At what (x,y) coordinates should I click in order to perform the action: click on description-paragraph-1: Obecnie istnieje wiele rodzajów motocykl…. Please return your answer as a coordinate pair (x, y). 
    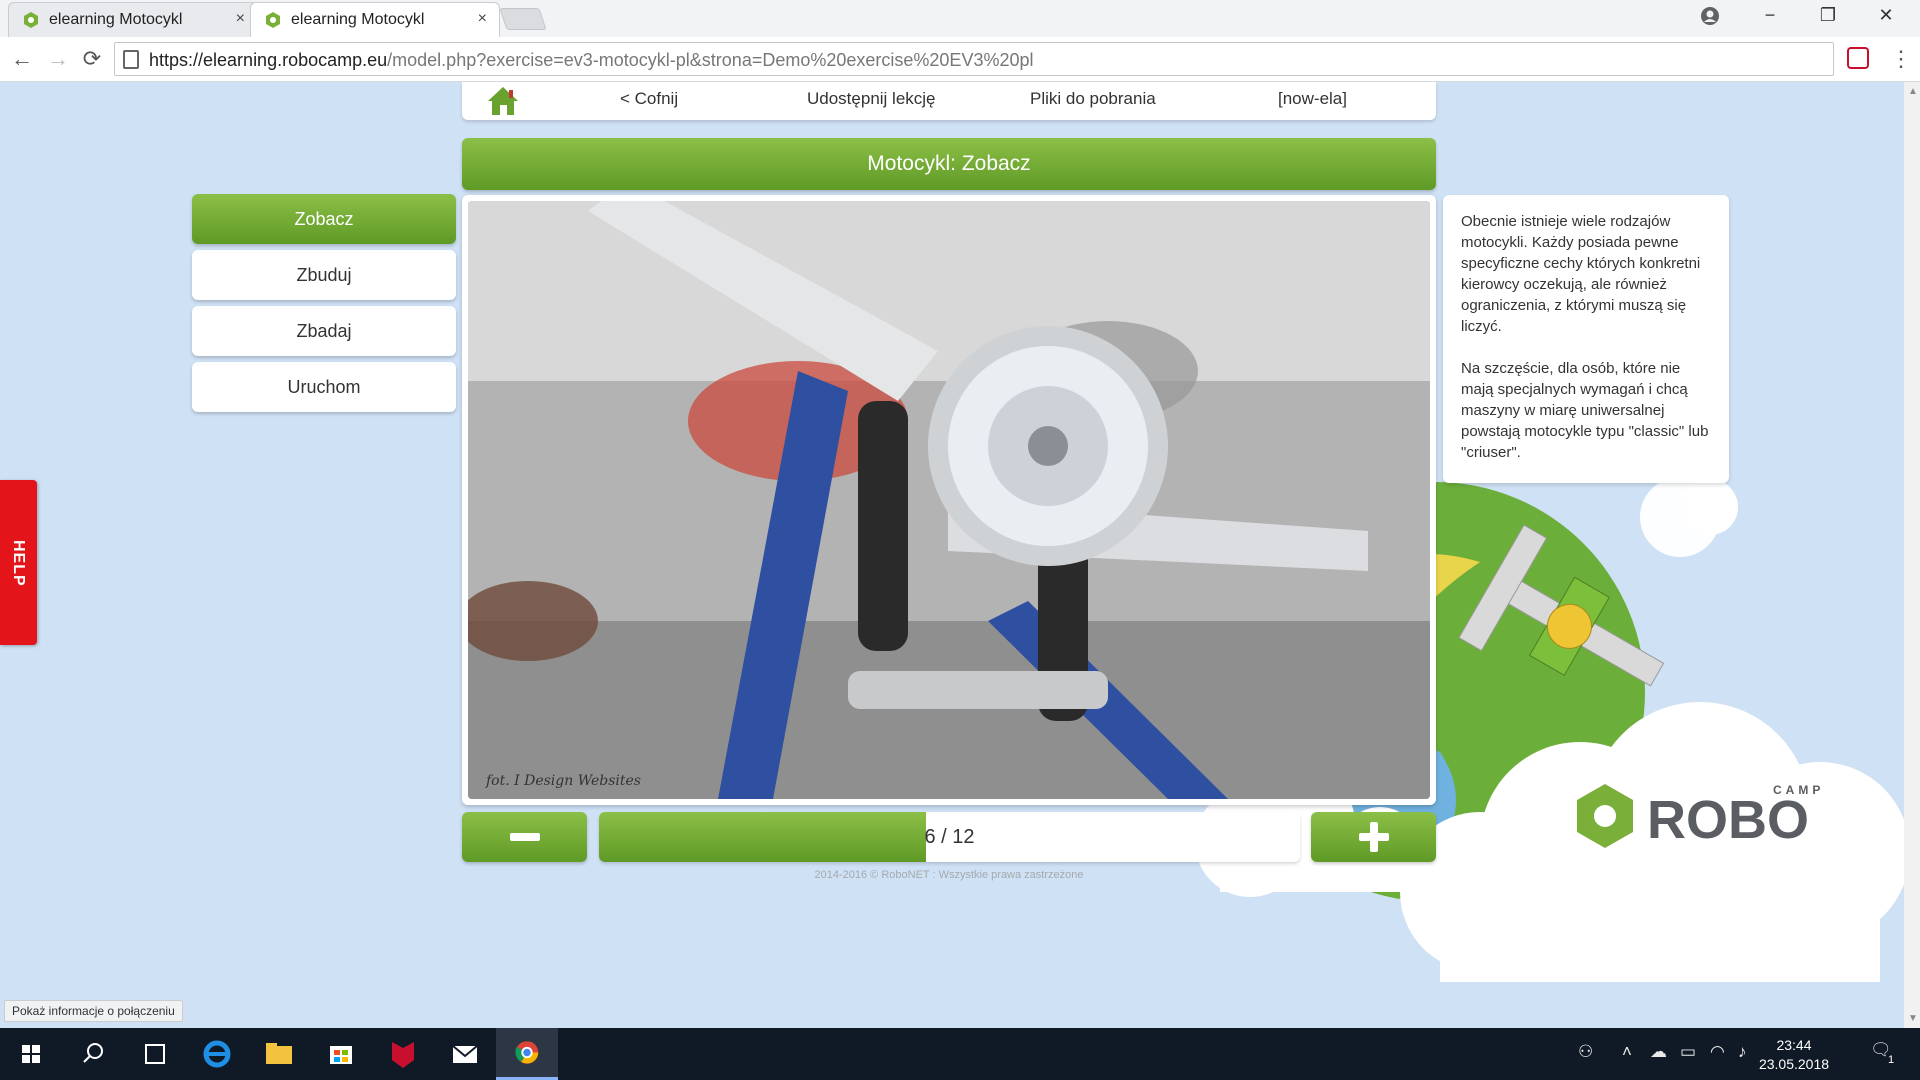
    Looking at the image, I should click on (1581, 274).